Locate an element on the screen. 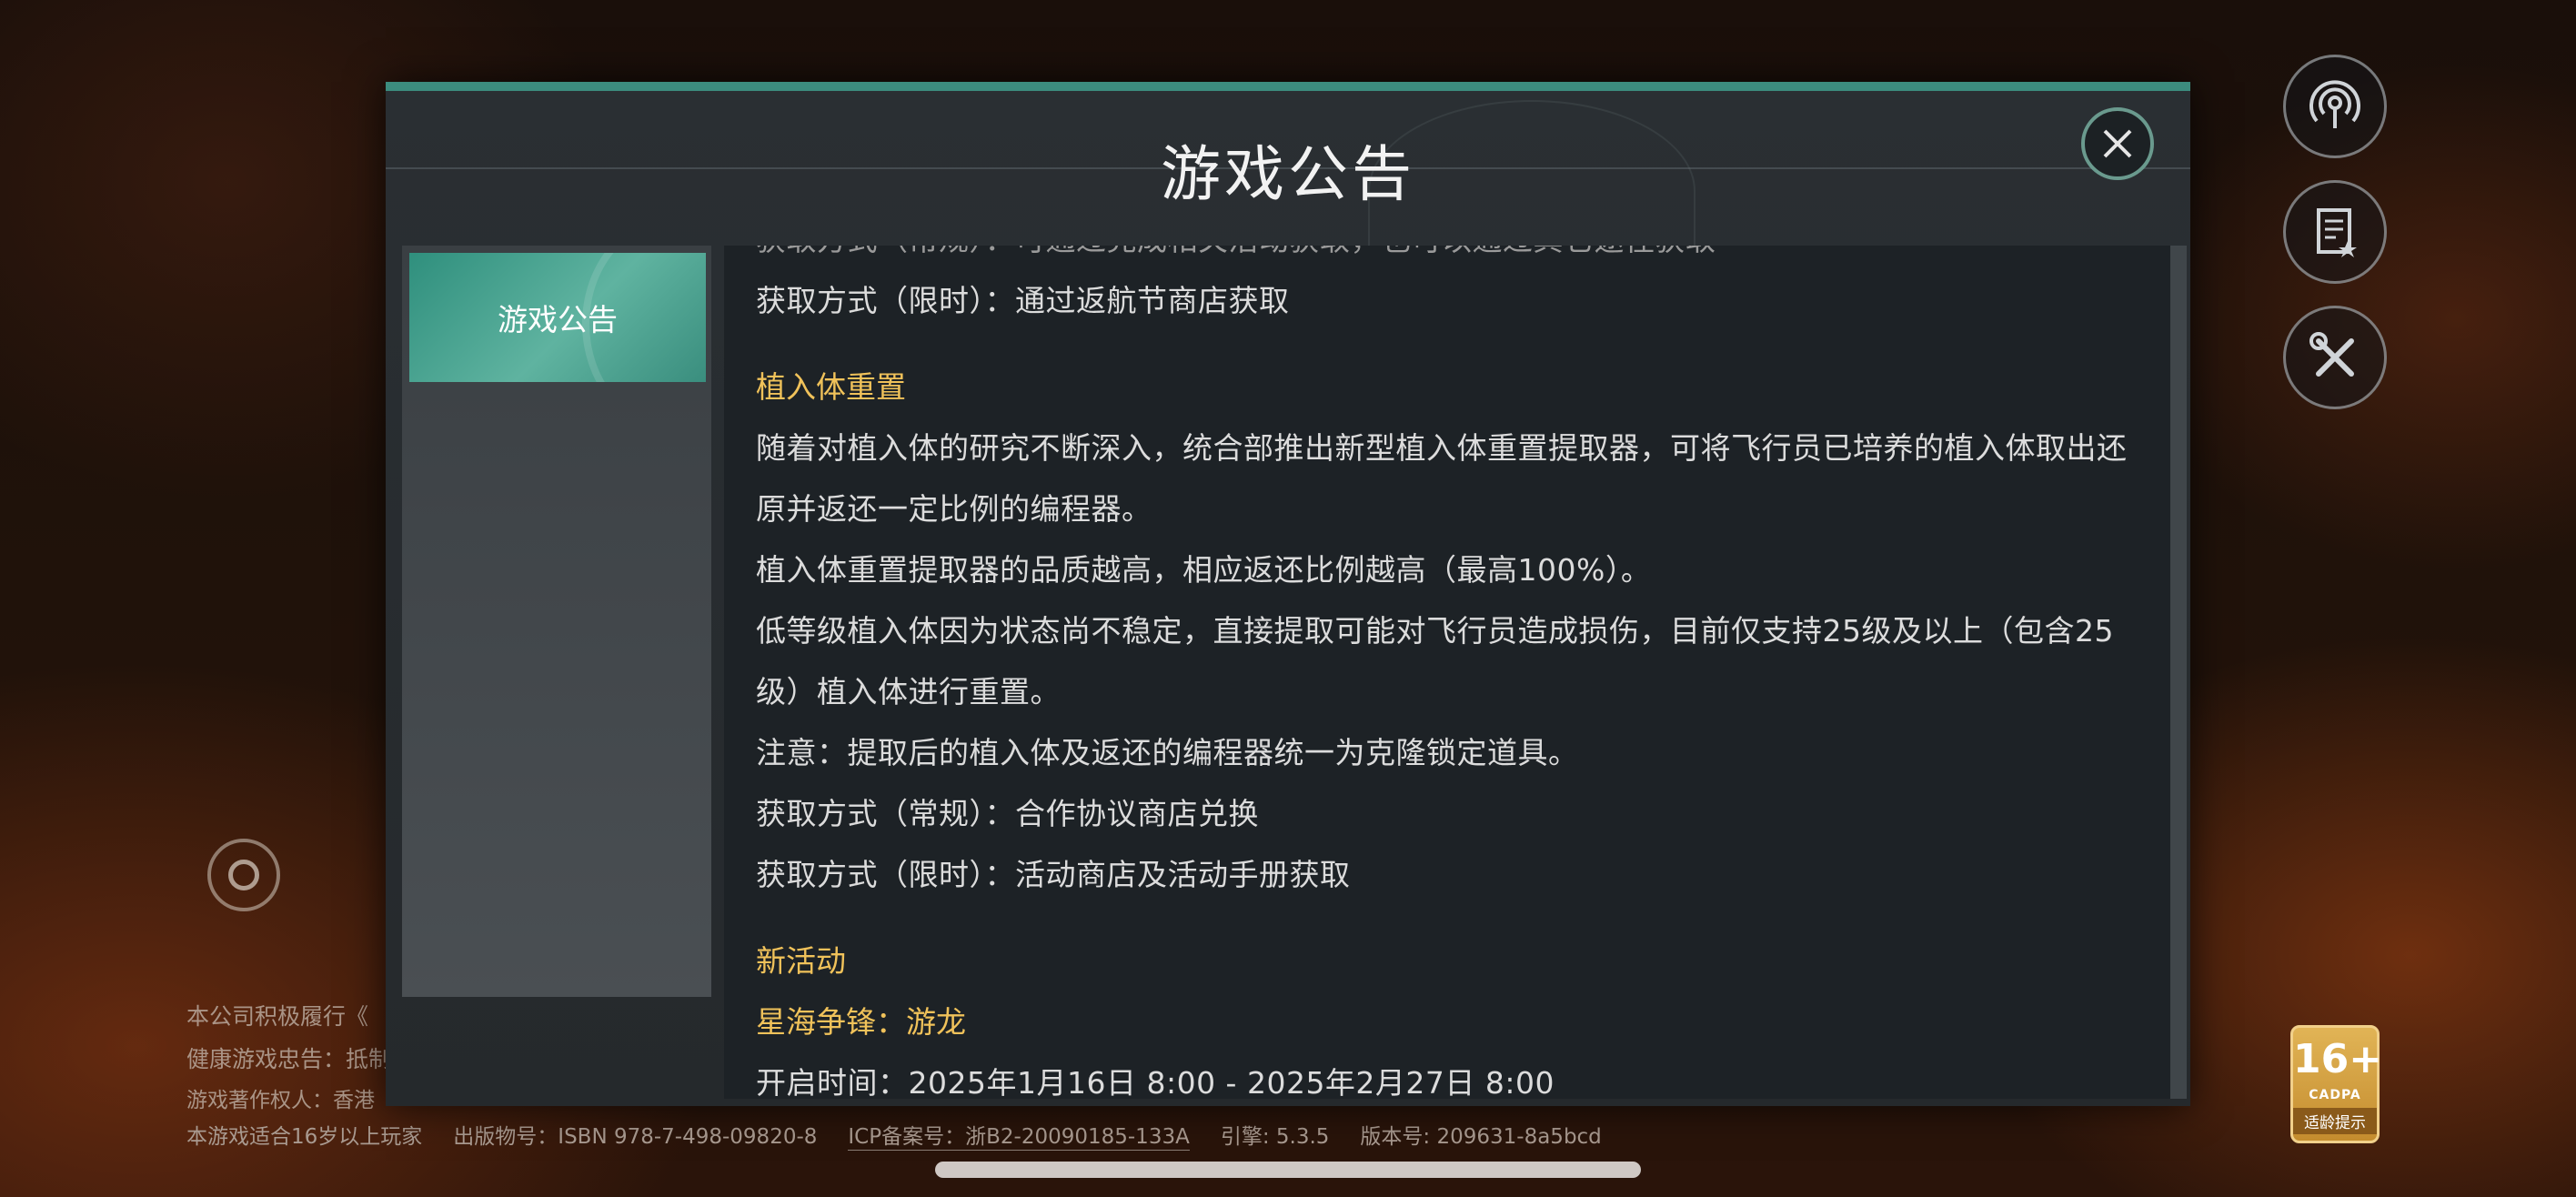 Image resolution: width=2576 pixels, height=1197 pixels. content-paragraph: 植入体重置提取器的品质越高，相应返还比例越高（最高100%）。 is located at coordinates (1204, 570).